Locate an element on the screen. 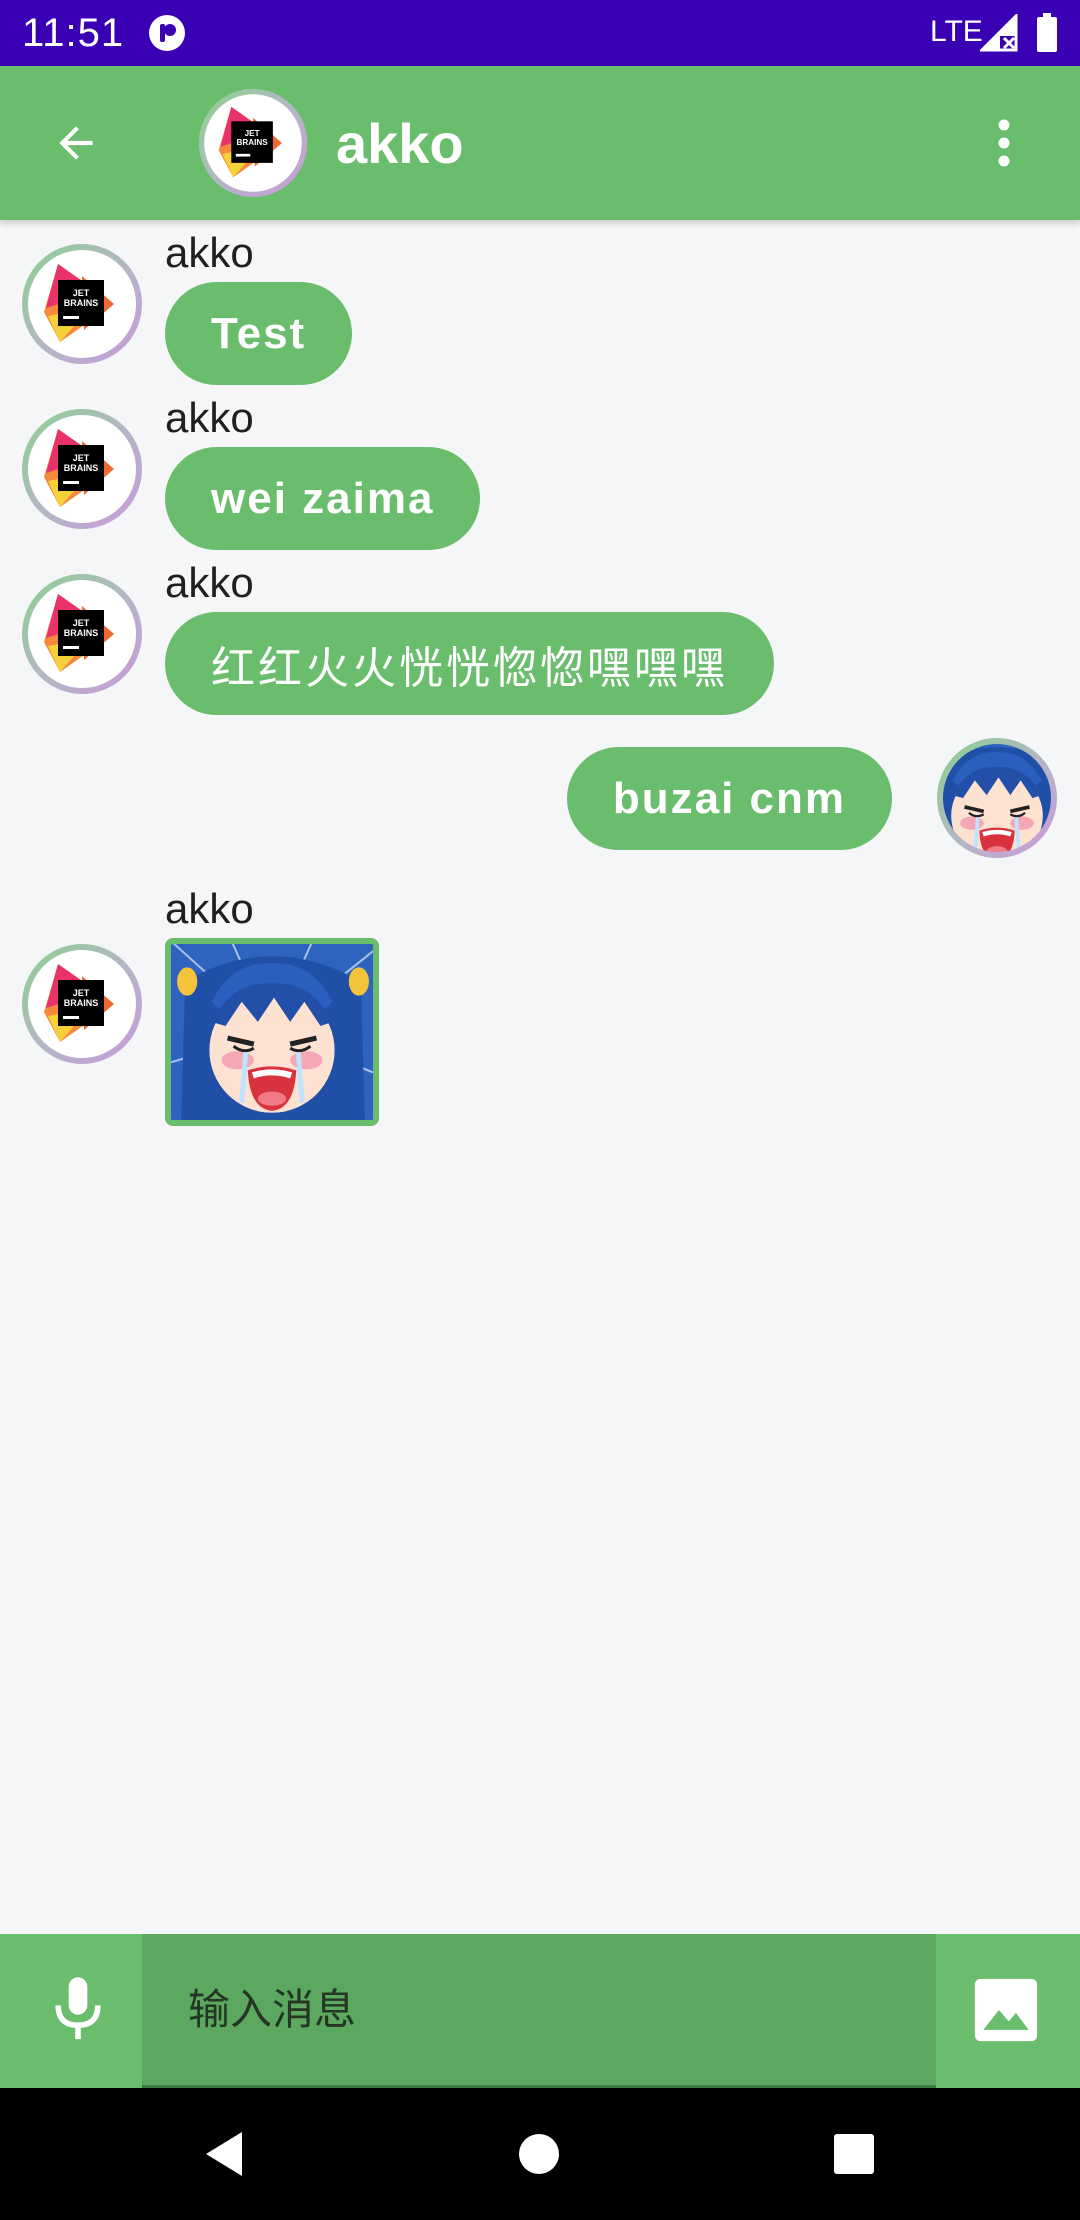 The width and height of the screenshot is (1080, 2220). status-bar: 11:51 LTE is located at coordinates (540, 33).